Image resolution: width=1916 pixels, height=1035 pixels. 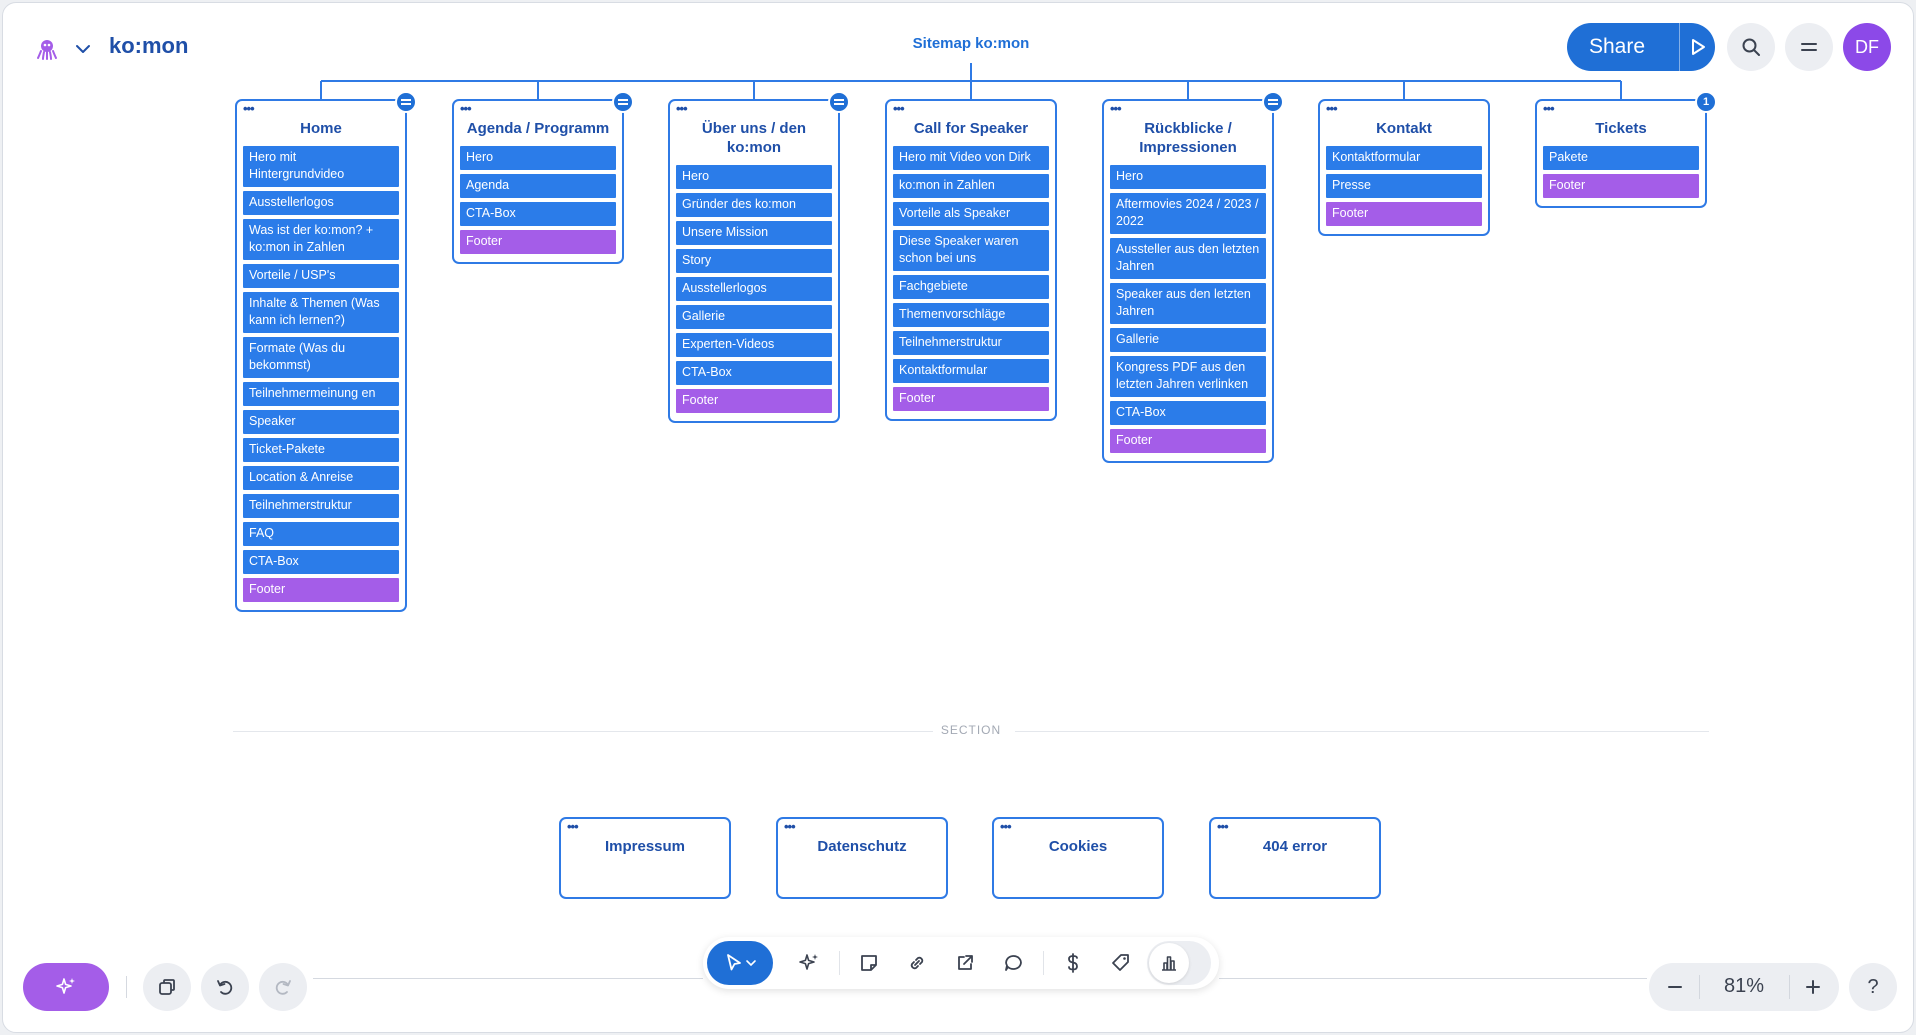 What do you see at coordinates (754, 345) in the screenshot?
I see `section-block: Experten-Videos` at bounding box center [754, 345].